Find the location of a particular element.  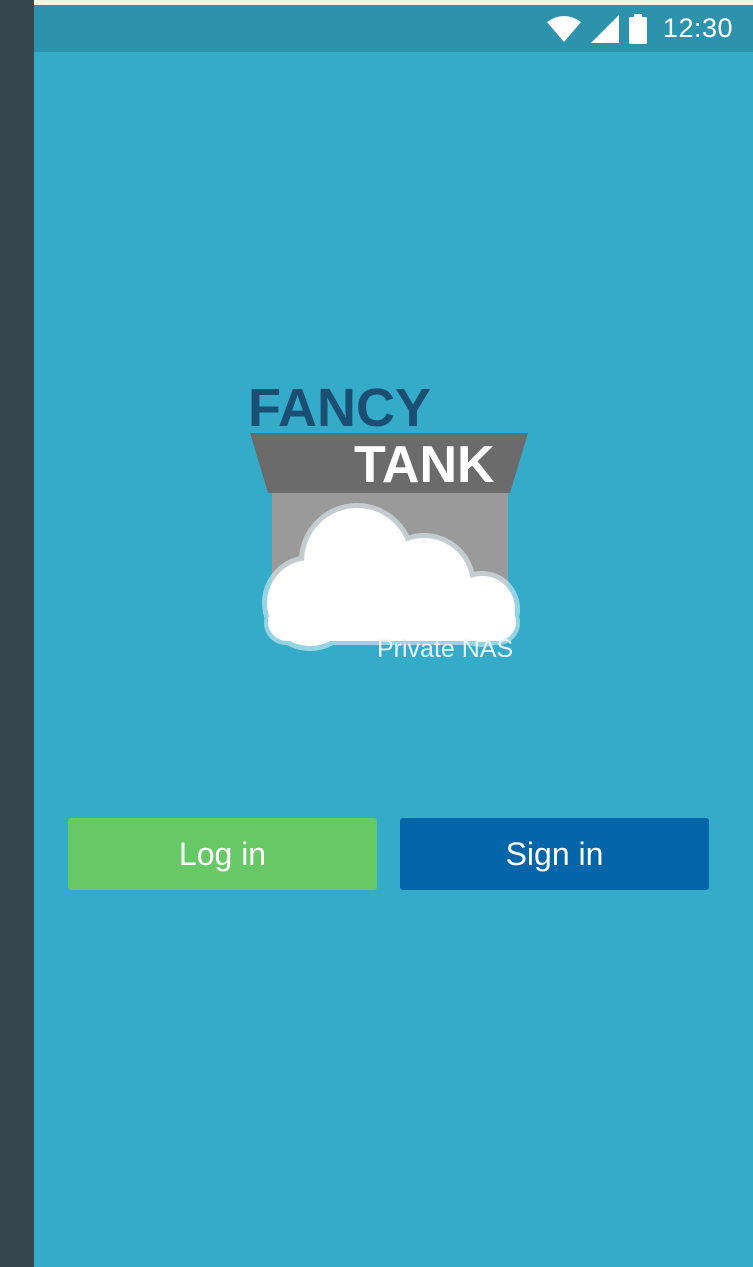

logo-text-fancy: FANCY is located at coordinates (340, 408).